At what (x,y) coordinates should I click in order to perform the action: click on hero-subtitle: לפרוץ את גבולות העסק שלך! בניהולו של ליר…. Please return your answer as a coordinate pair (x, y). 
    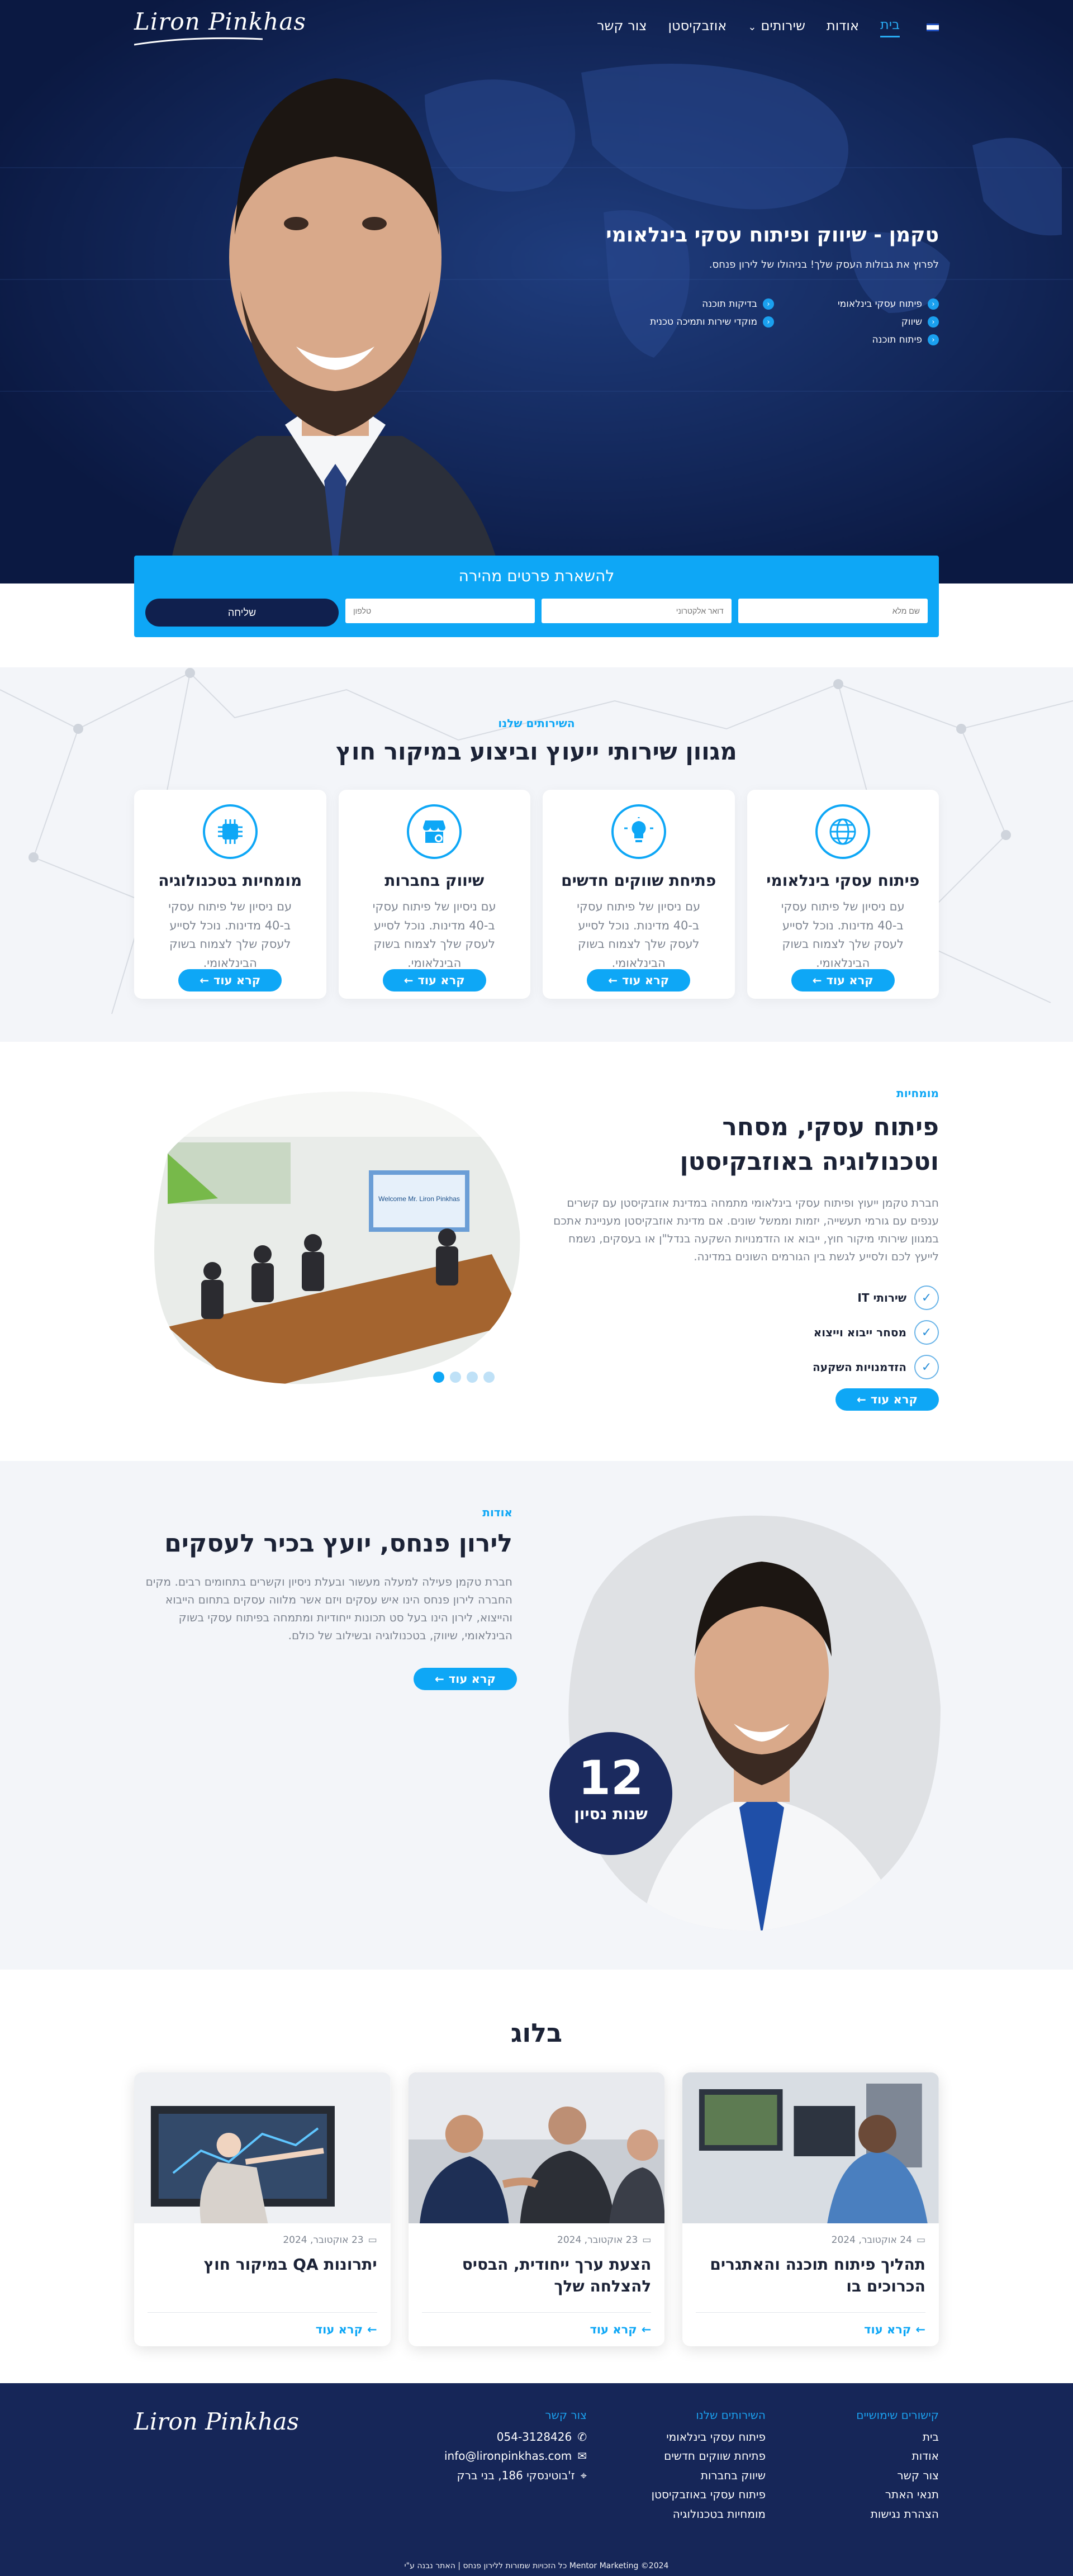
    Looking at the image, I should click on (824, 265).